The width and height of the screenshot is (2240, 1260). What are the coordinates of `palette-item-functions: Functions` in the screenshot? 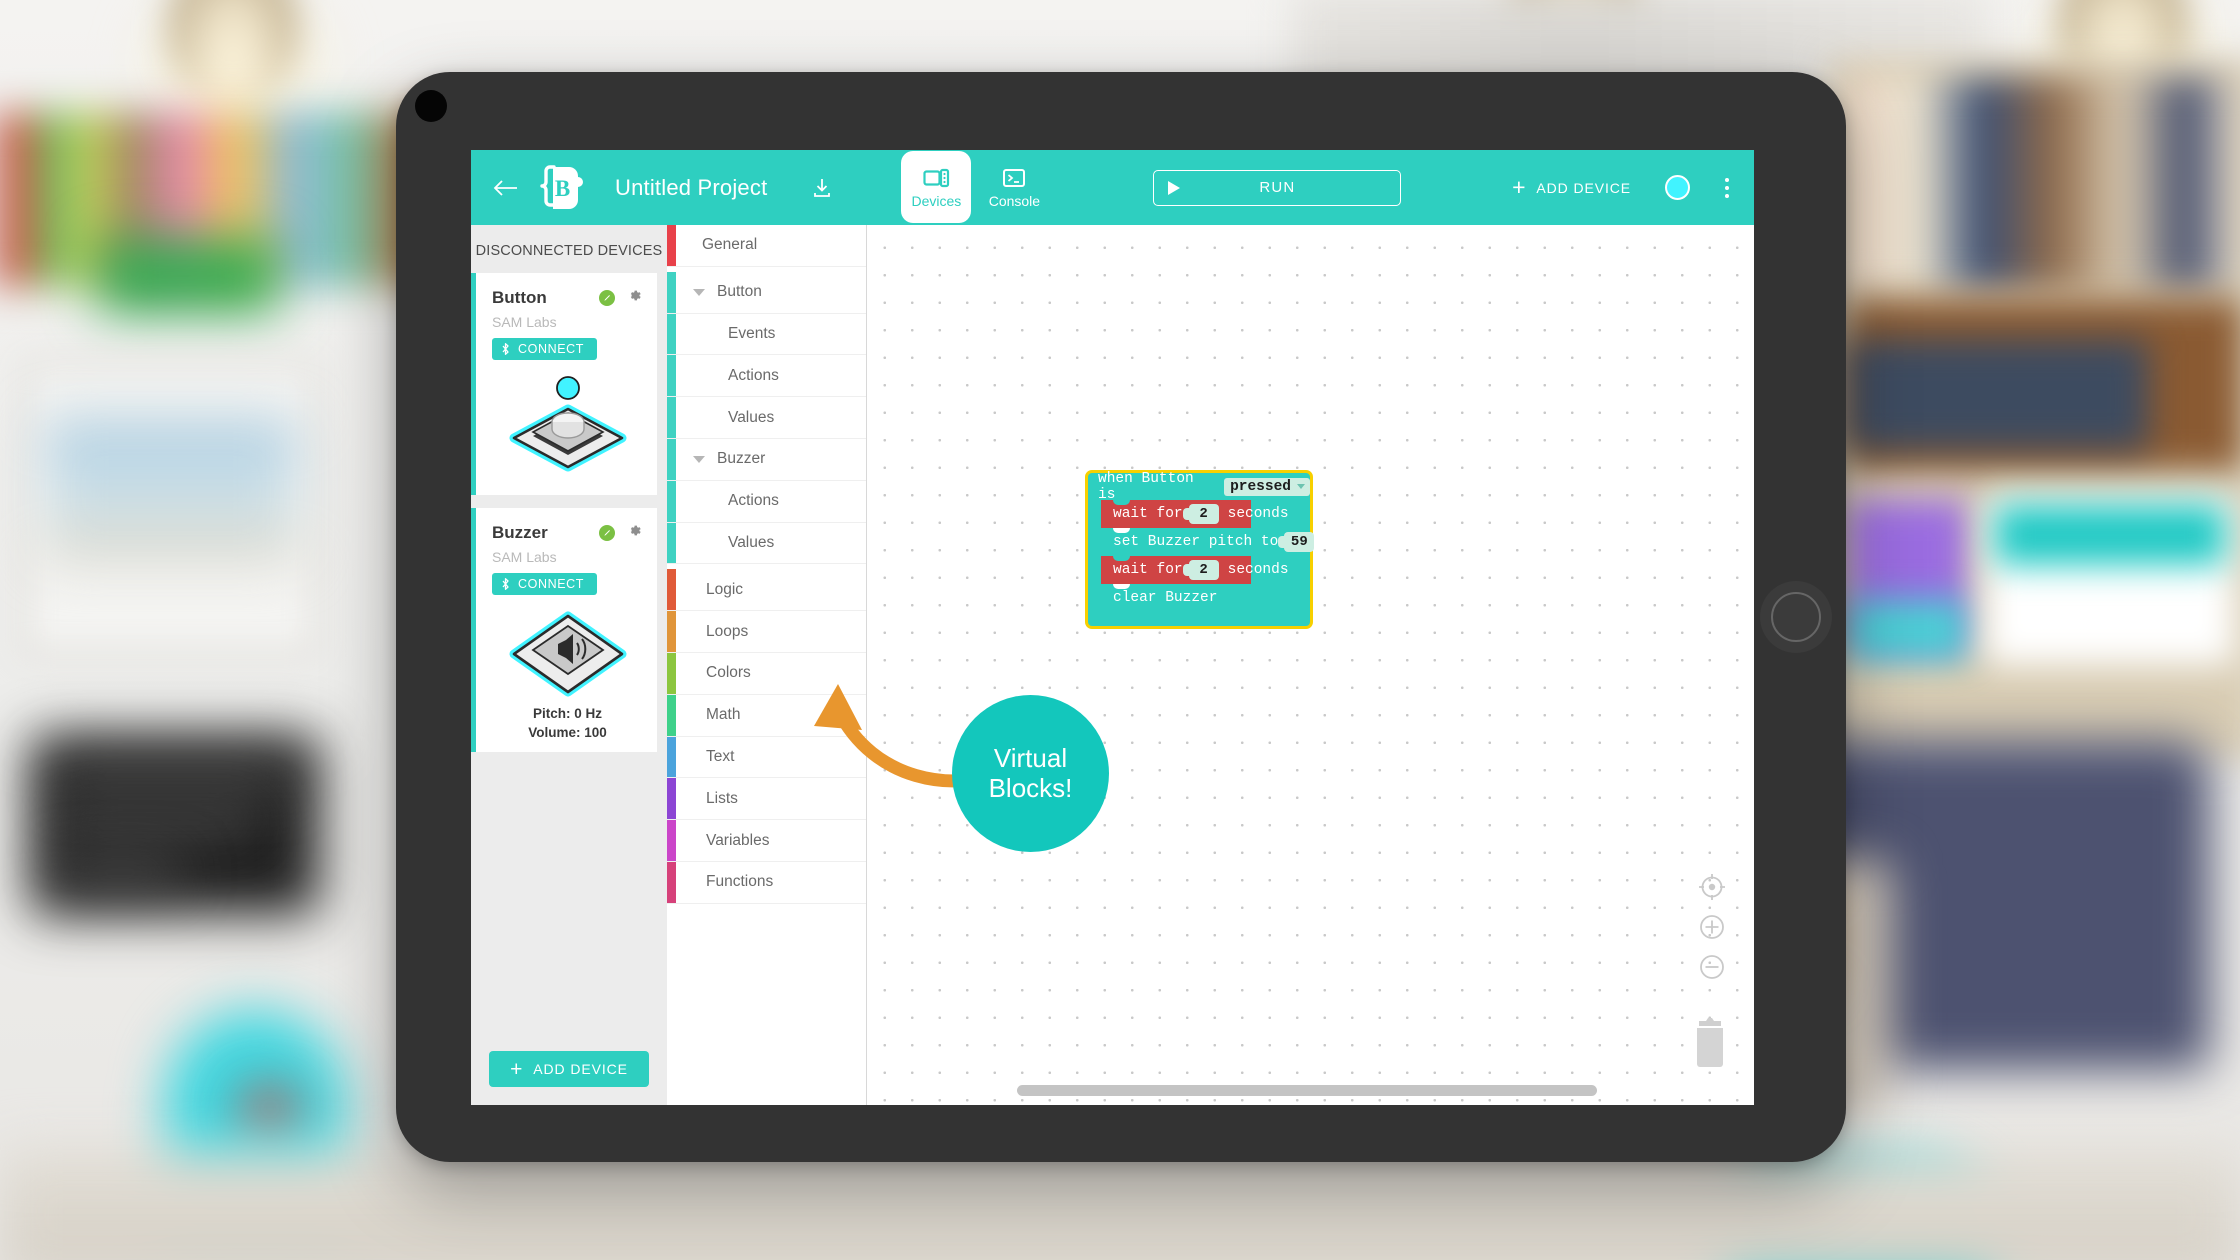 It's located at (766, 882).